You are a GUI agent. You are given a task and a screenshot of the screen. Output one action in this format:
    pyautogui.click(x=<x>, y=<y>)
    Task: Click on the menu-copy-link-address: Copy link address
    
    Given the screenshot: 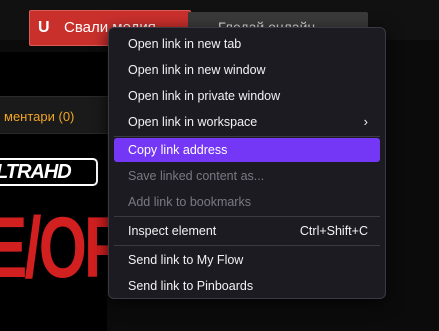 What is the action you would take?
    pyautogui.click(x=247, y=150)
    